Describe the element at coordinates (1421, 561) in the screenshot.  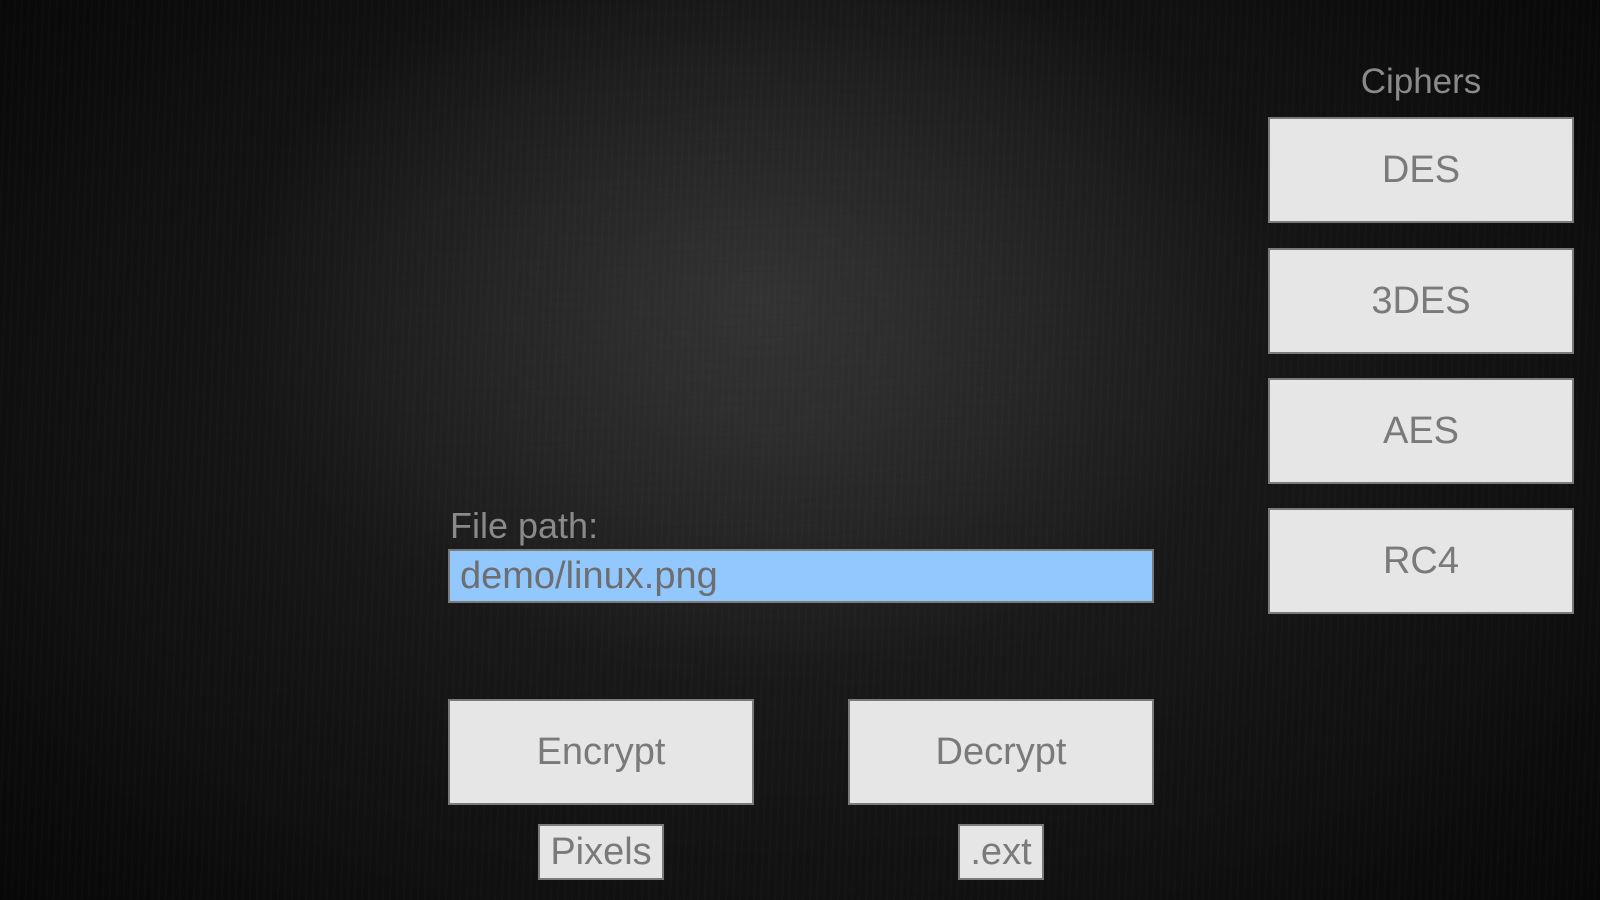
I see `cipher-rc4-button: RC4` at that location.